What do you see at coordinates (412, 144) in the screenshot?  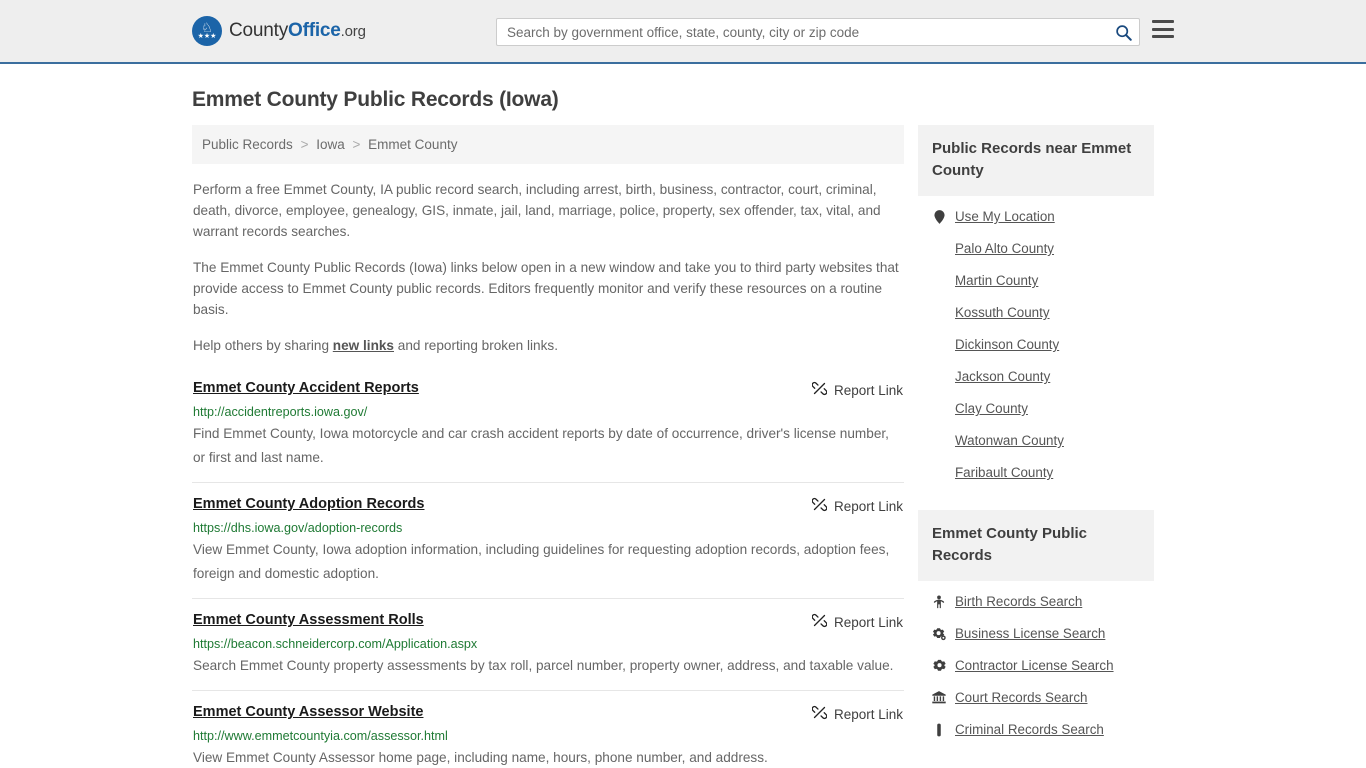 I see `breadcrumb-item-emmet-county: Emmet County` at bounding box center [412, 144].